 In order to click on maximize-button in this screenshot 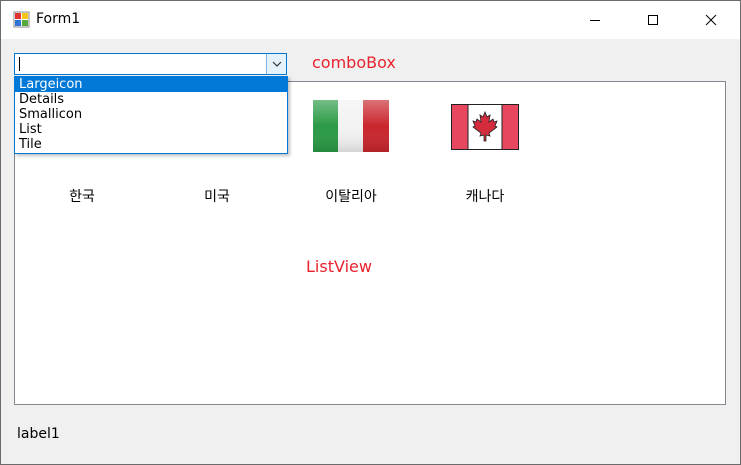, I will do `click(653, 20)`.